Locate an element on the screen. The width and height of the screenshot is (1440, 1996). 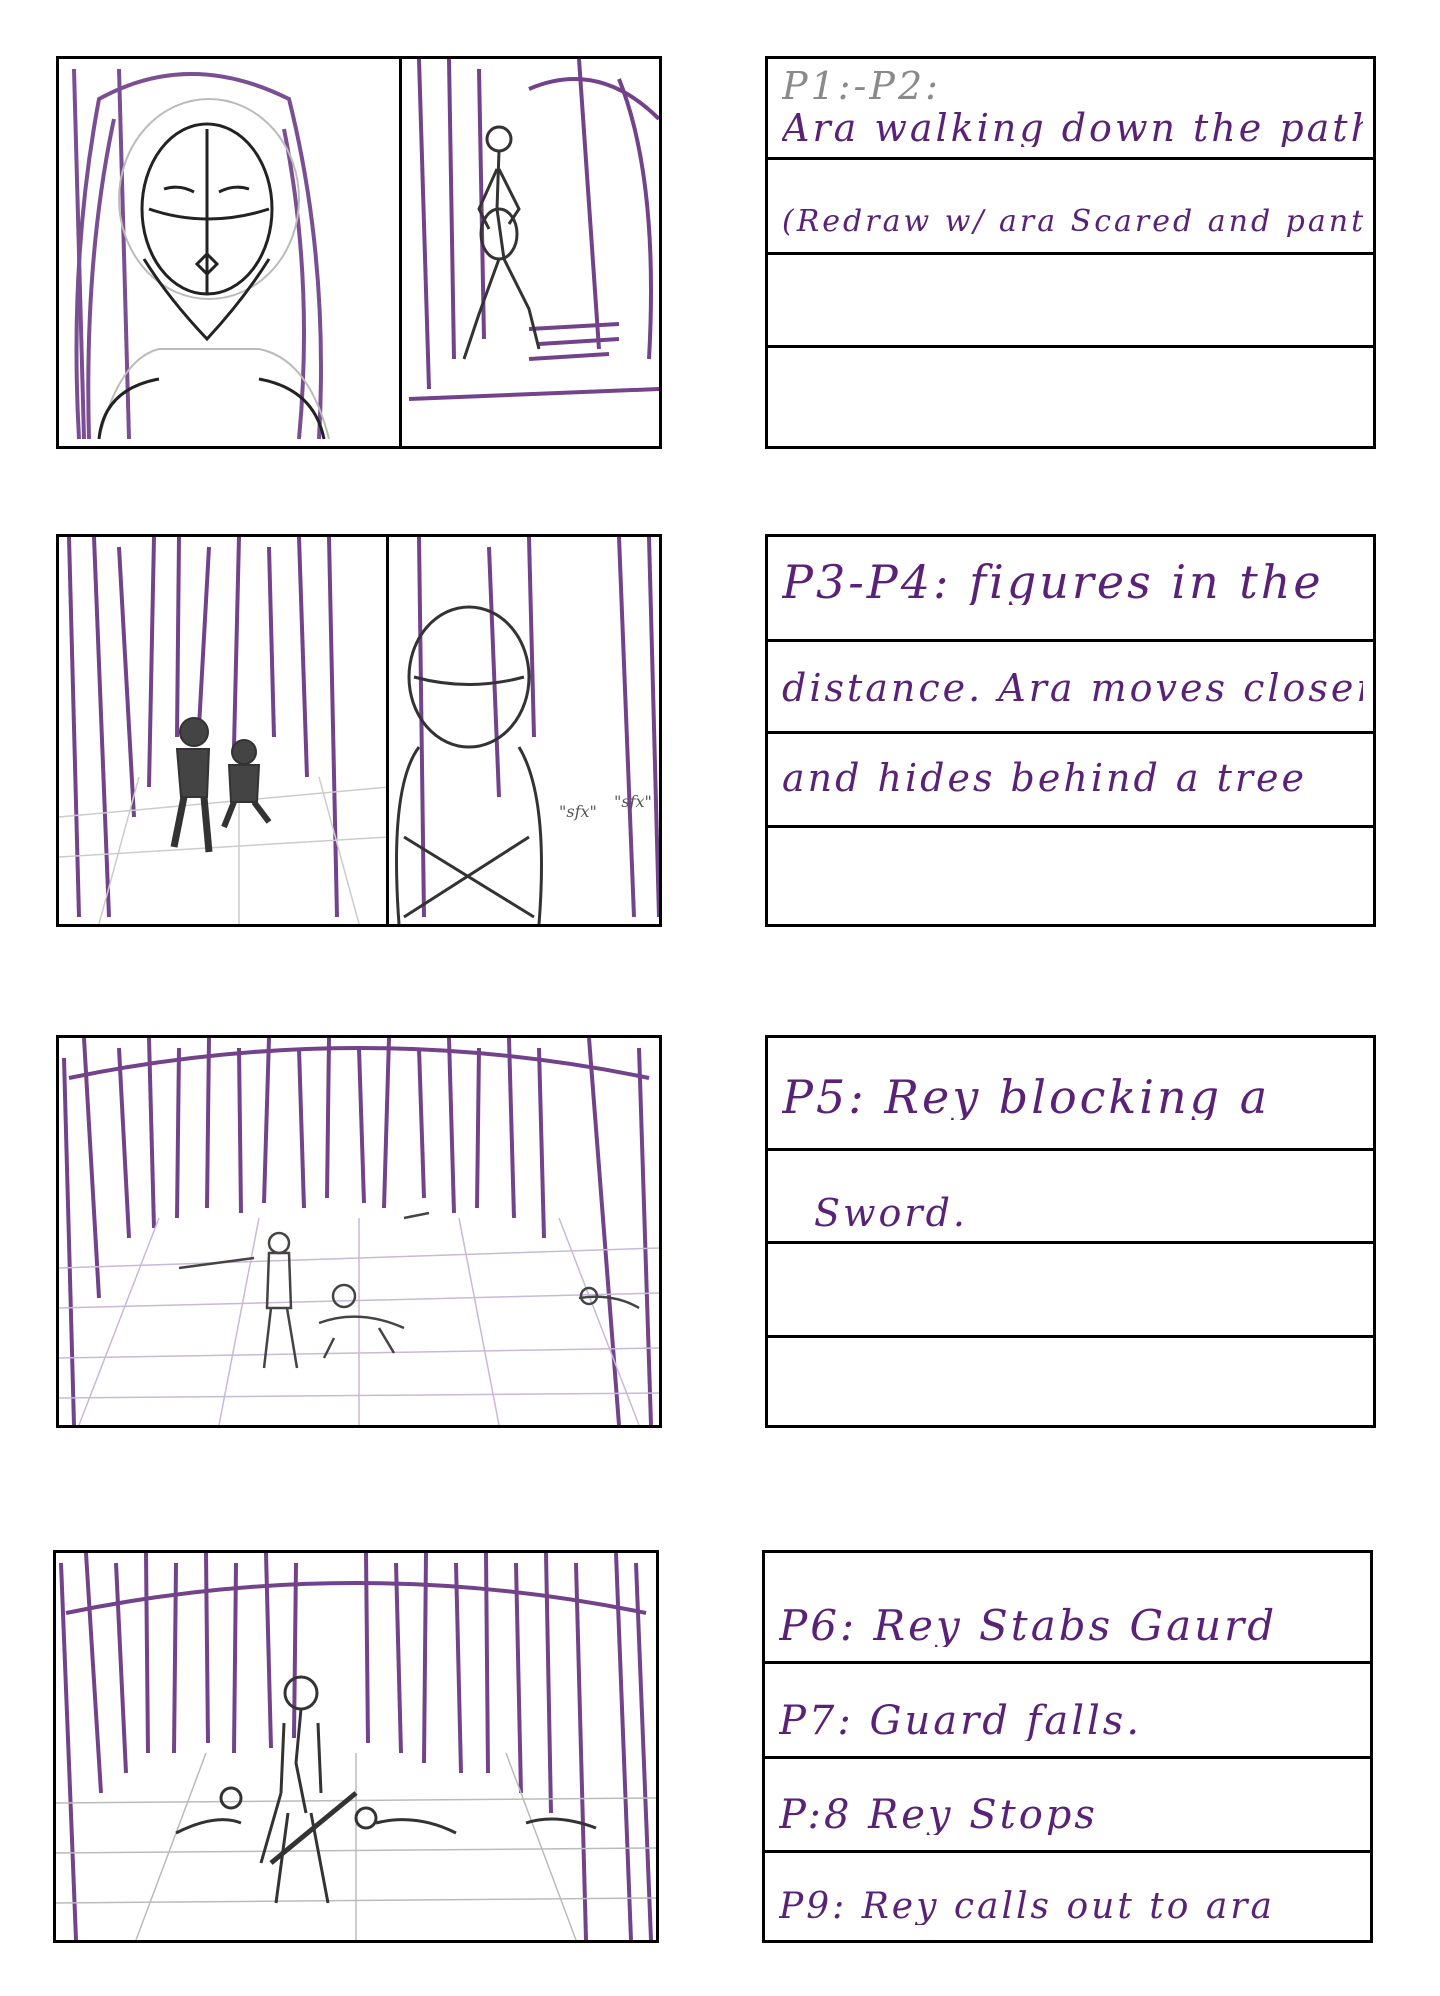
note-line-text: (Redraw w/ ara Scared and panting) is located at coordinates (1072, 222).